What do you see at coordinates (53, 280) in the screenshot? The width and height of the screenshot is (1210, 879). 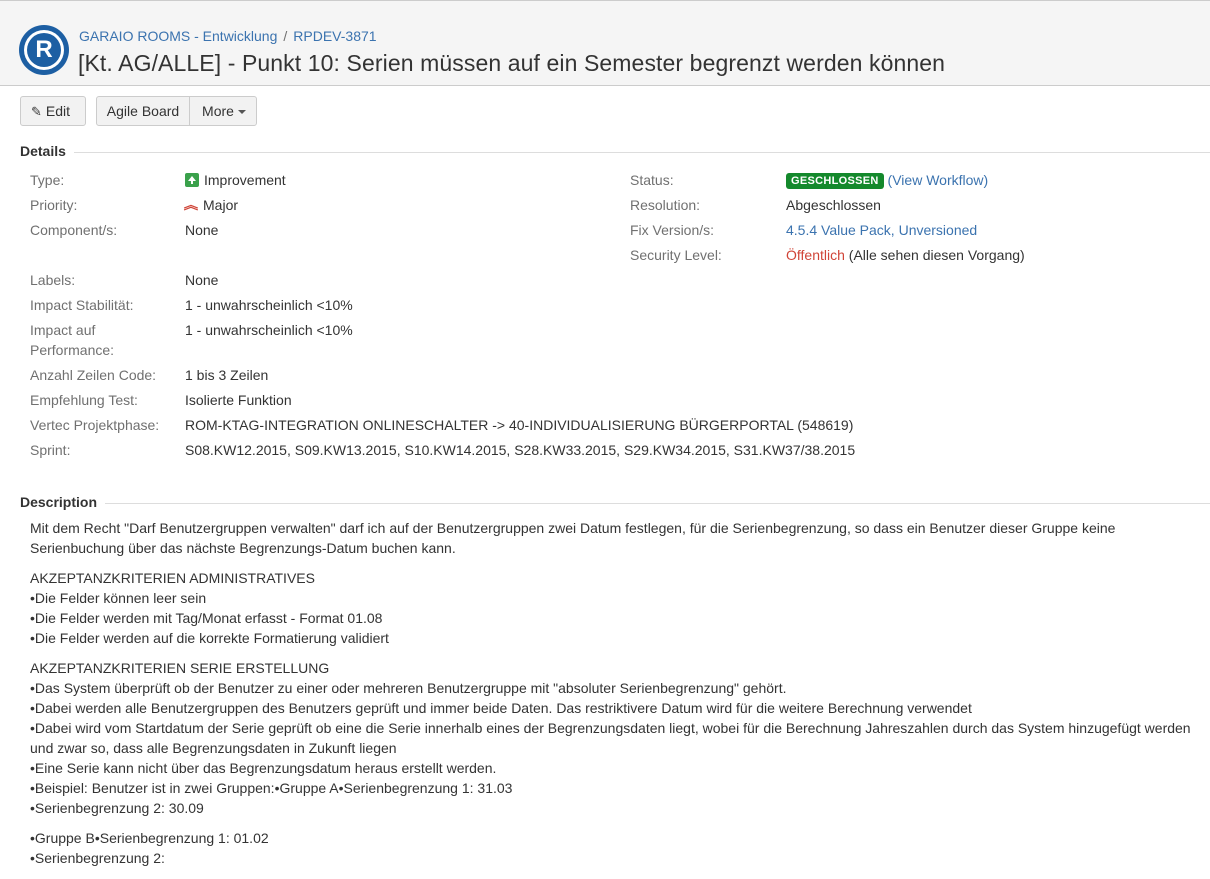 I see `field-label-labels: Labels:` at bounding box center [53, 280].